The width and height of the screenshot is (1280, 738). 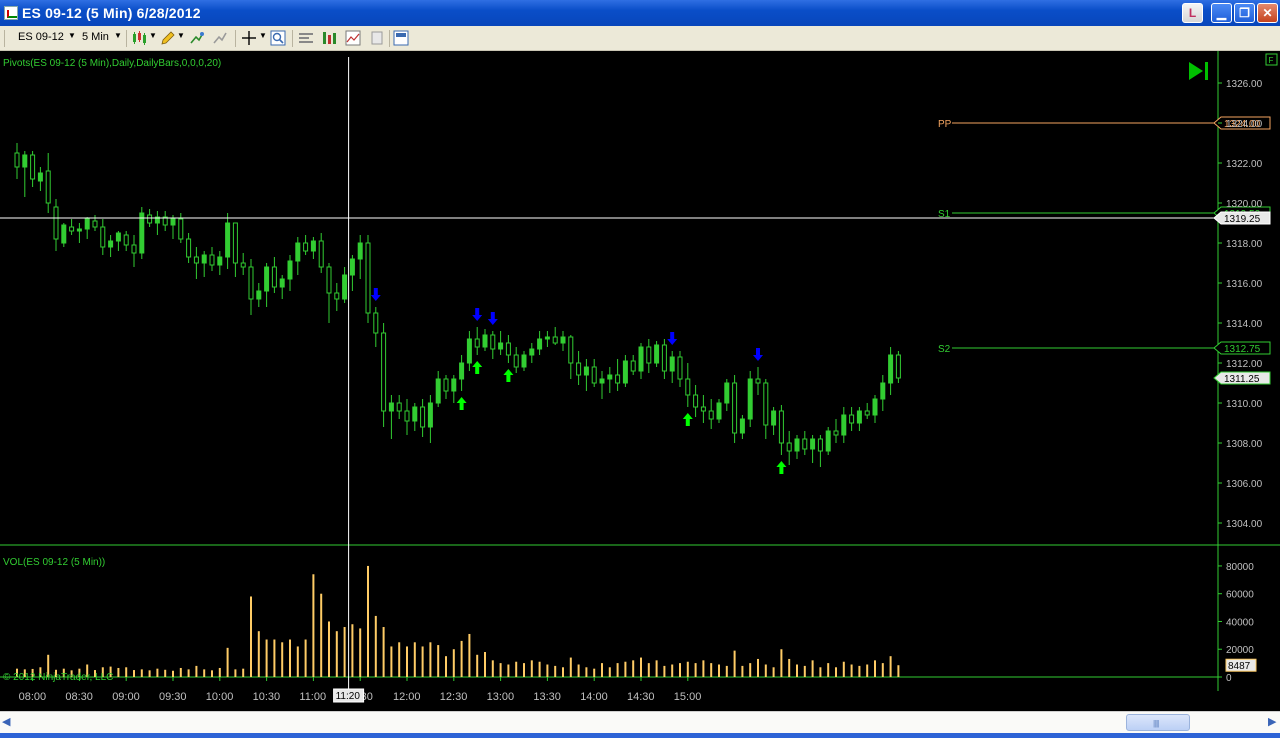 What do you see at coordinates (1244, 84) in the screenshot?
I see `price-axis-label: 1326.00` at bounding box center [1244, 84].